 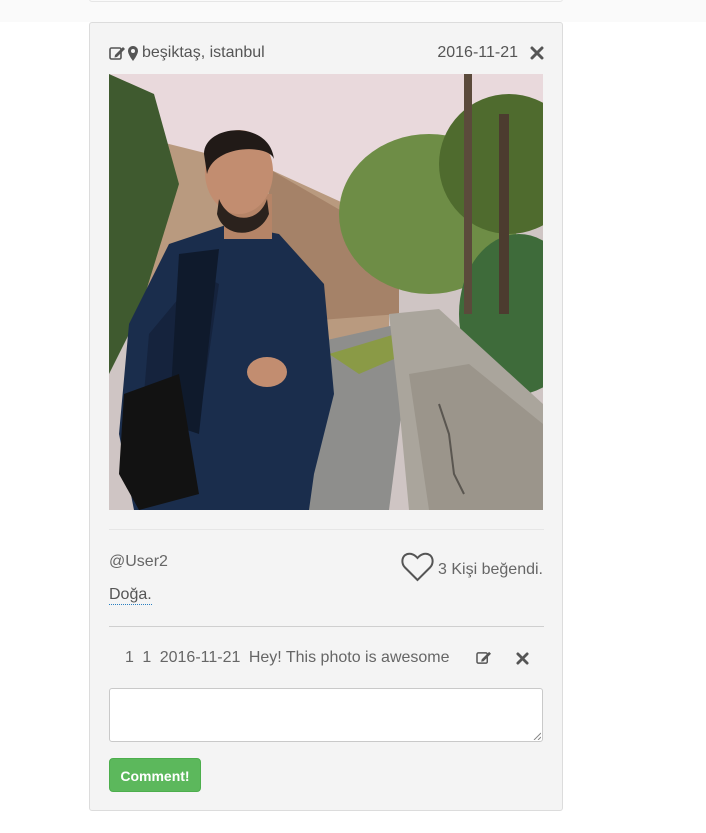 I want to click on previous-card-area, so click(x=353, y=11).